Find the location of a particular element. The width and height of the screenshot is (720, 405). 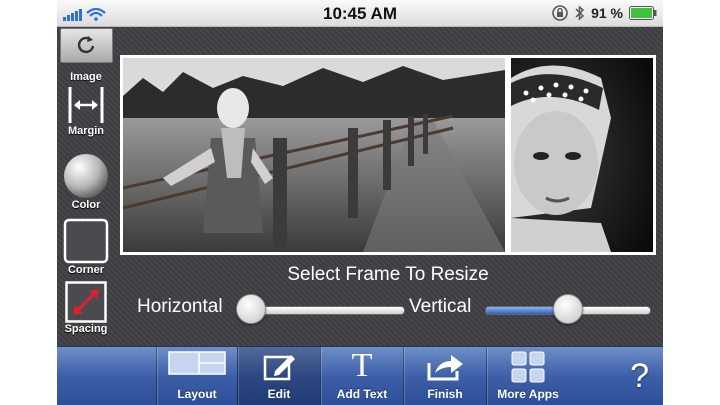

refresh-icon is located at coordinates (86, 45).